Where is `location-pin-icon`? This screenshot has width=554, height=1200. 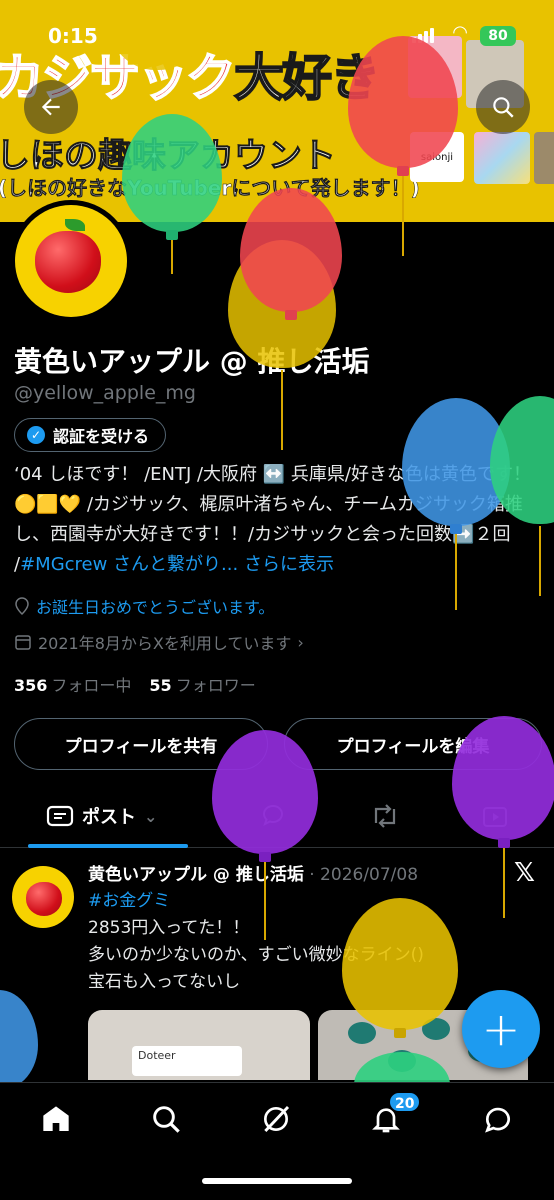
location-pin-icon is located at coordinates (22, 606).